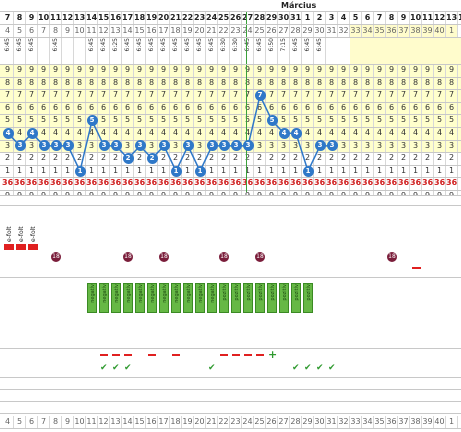  I want to click on temp-row-line, so click(230, 190).